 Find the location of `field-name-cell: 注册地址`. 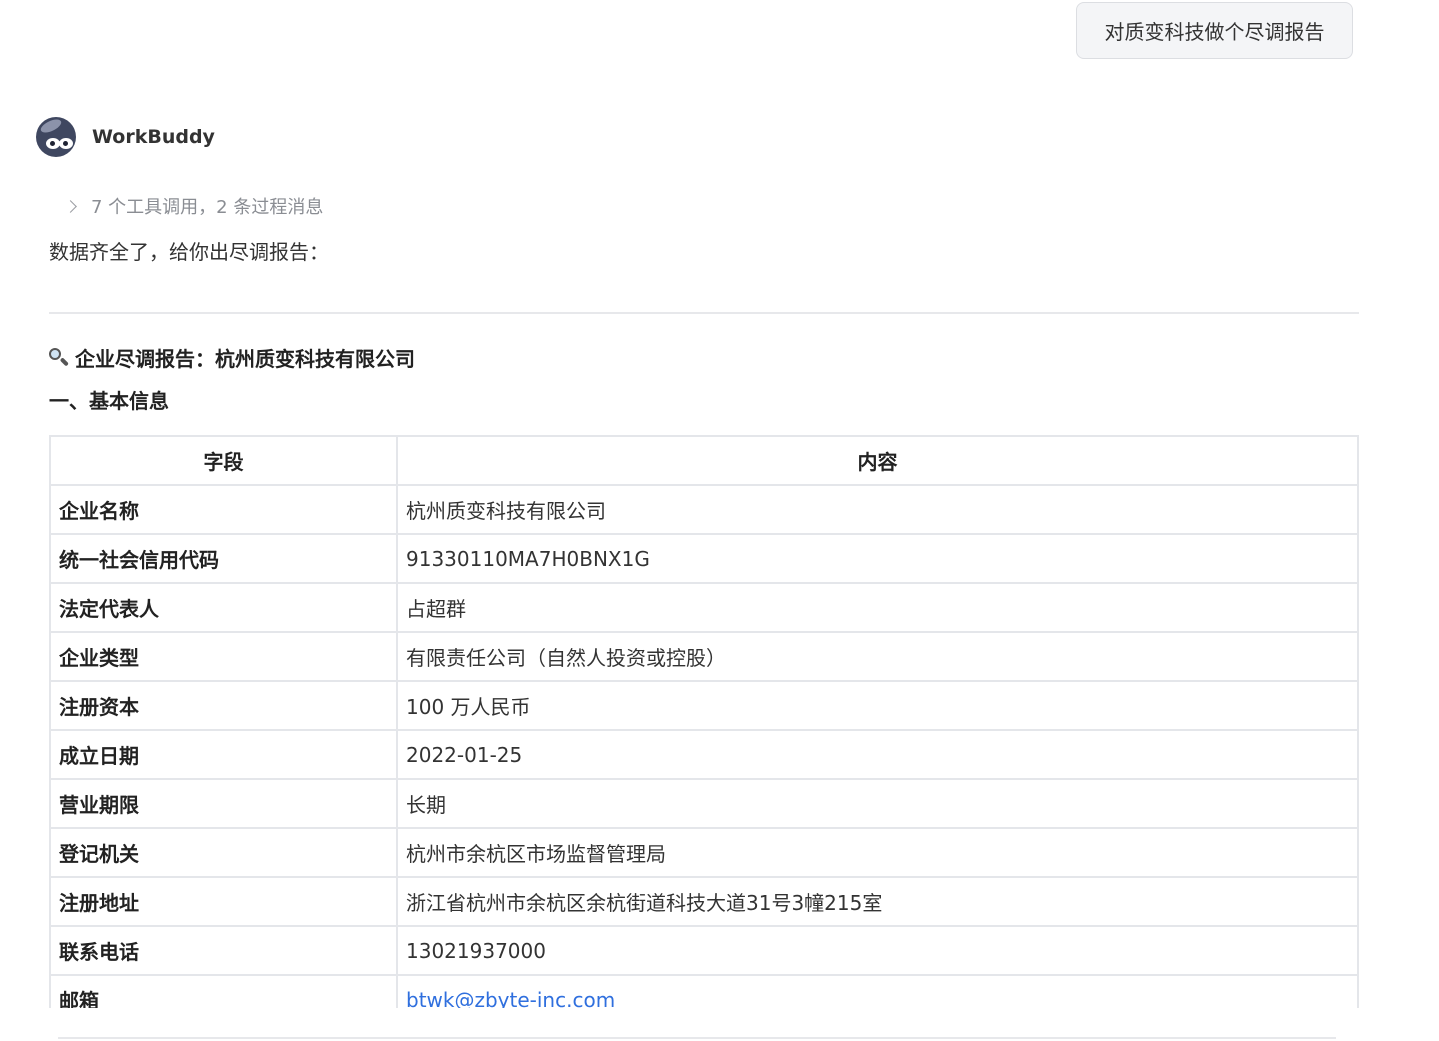

field-name-cell: 注册地址 is located at coordinates (223, 901).